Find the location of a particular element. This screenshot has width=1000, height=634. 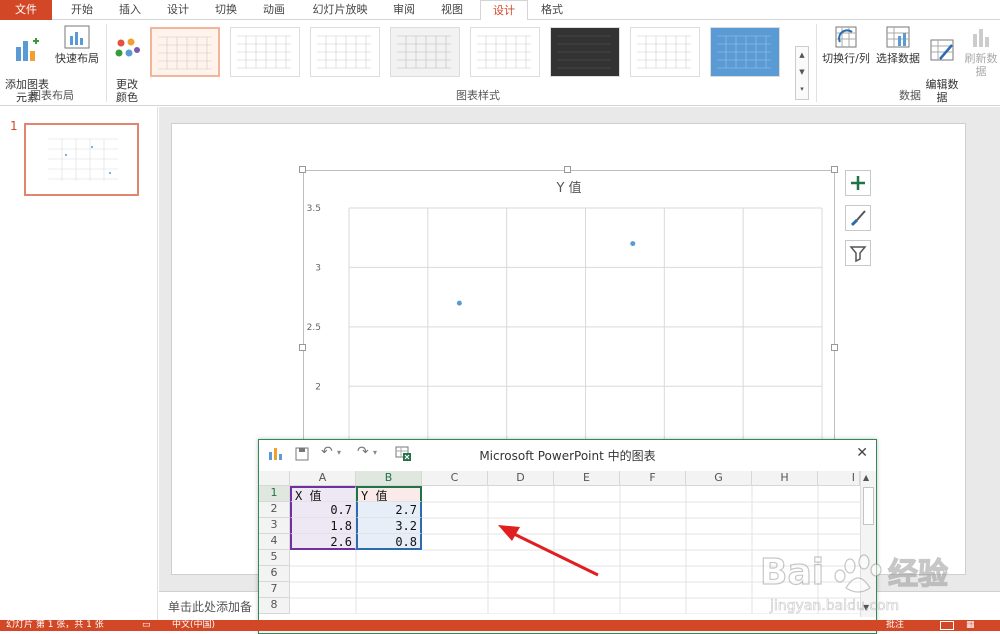

cell-b1: Y 值 is located at coordinates (389, 494).